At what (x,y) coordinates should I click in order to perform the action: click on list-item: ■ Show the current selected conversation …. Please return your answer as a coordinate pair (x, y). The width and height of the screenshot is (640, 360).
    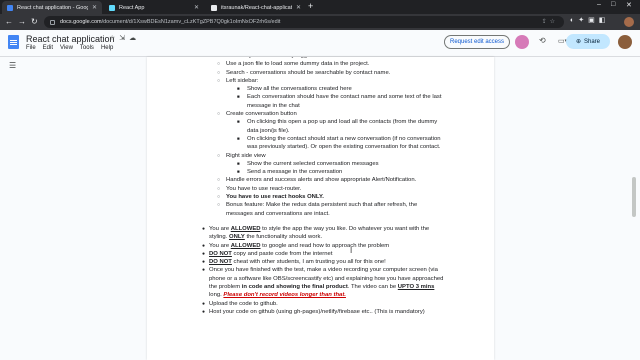
    Looking at the image, I should click on (320, 164).